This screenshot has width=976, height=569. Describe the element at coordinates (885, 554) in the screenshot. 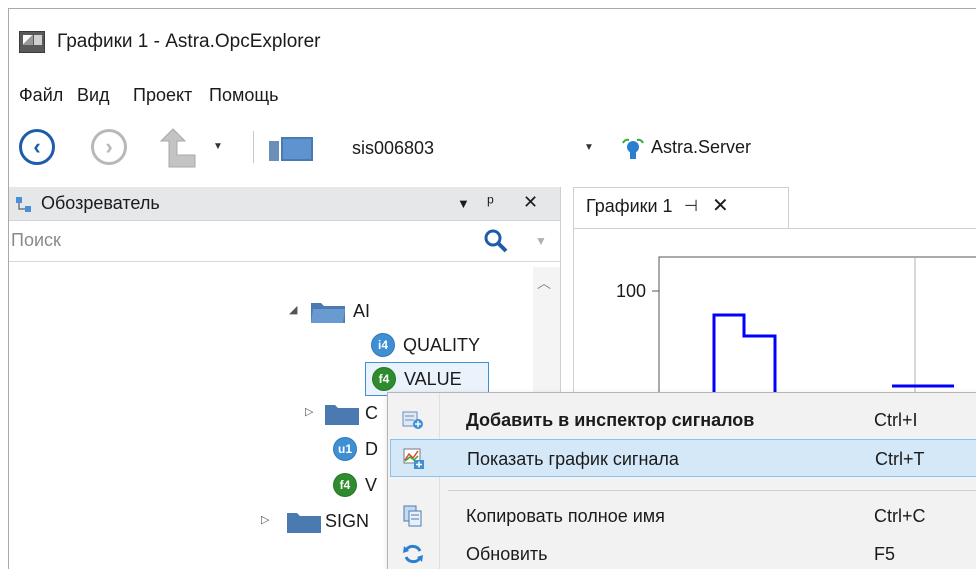

I see `menu-item-shortcut: F5` at that location.